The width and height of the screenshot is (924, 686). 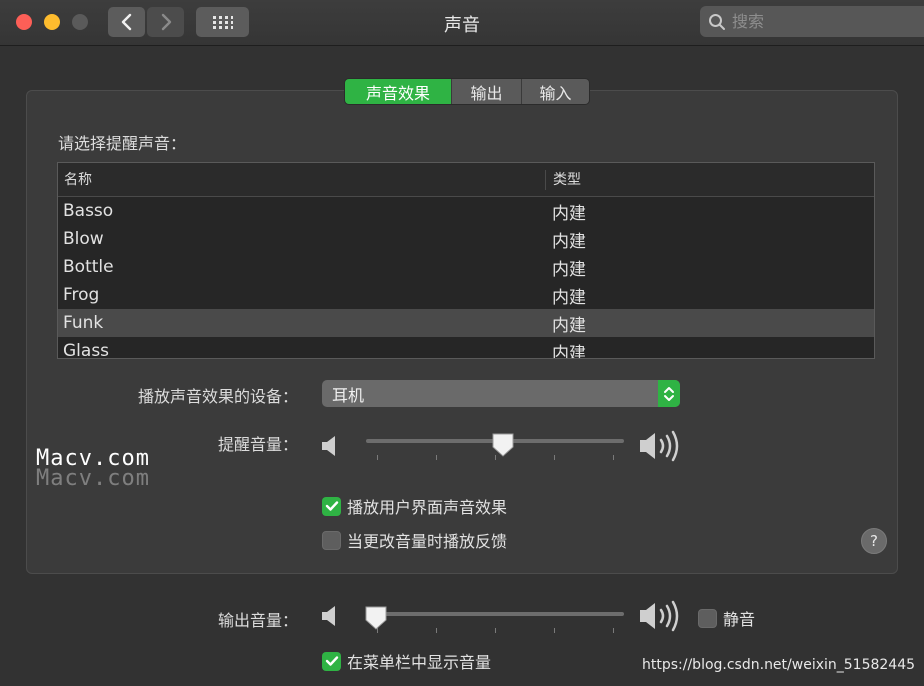 I want to click on volume-feedback-checkbox: 当更改音量时播放反馈, so click(x=414, y=540).